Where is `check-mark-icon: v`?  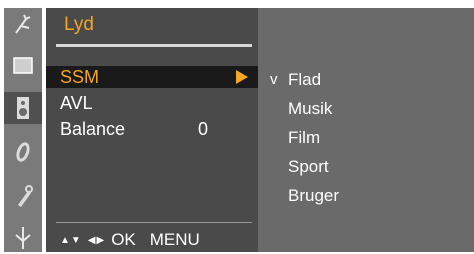
check-mark-icon: v is located at coordinates (274, 79).